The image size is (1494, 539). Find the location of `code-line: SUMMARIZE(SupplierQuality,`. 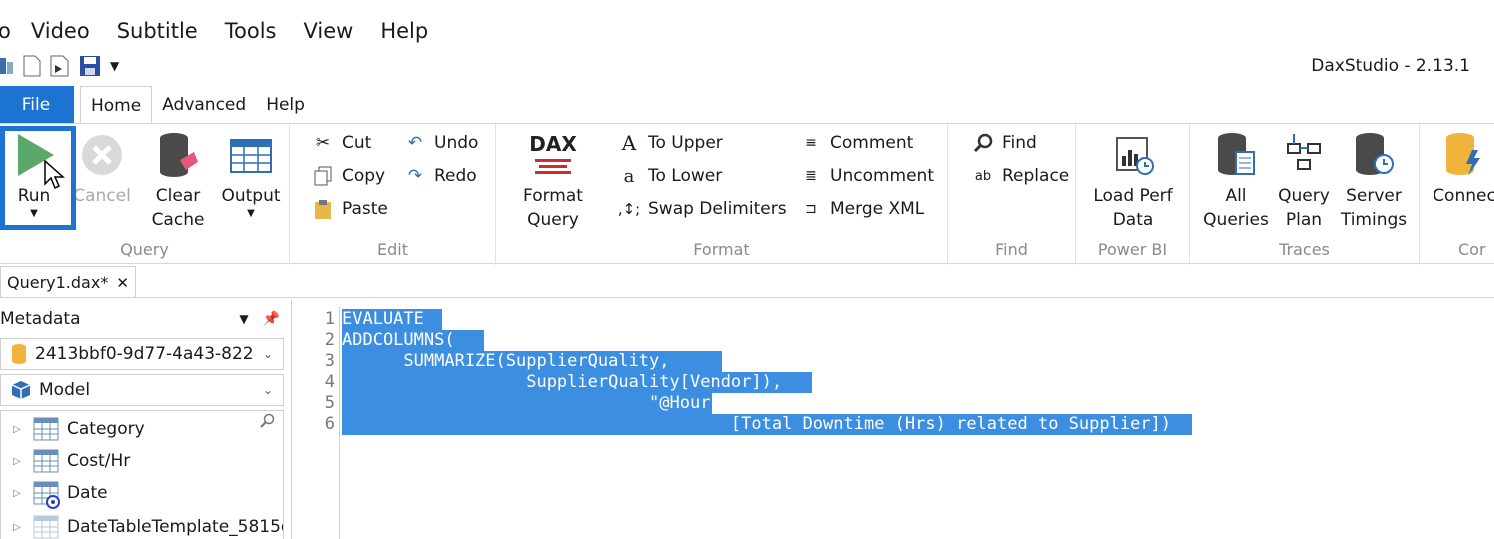

code-line: SUMMARIZE(SupplierQuality, is located at coordinates (506, 361).